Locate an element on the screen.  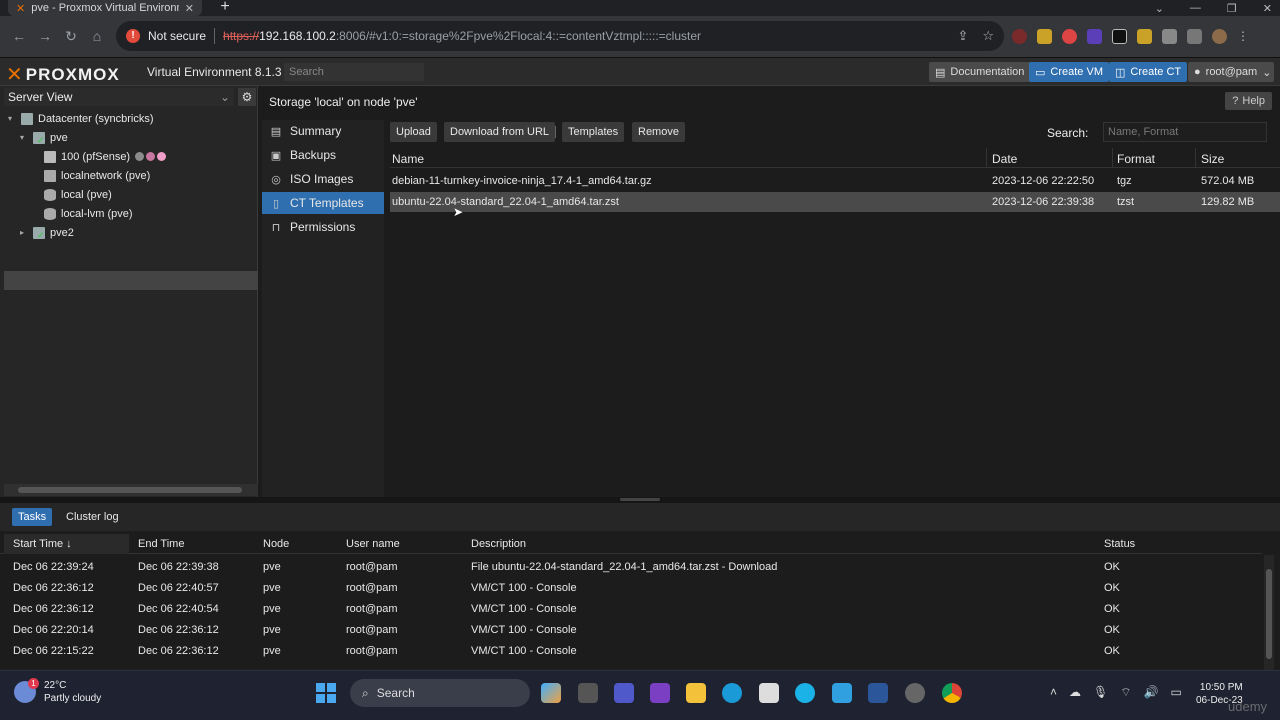
column-header-user-name: User name is located at coordinates (373, 544).